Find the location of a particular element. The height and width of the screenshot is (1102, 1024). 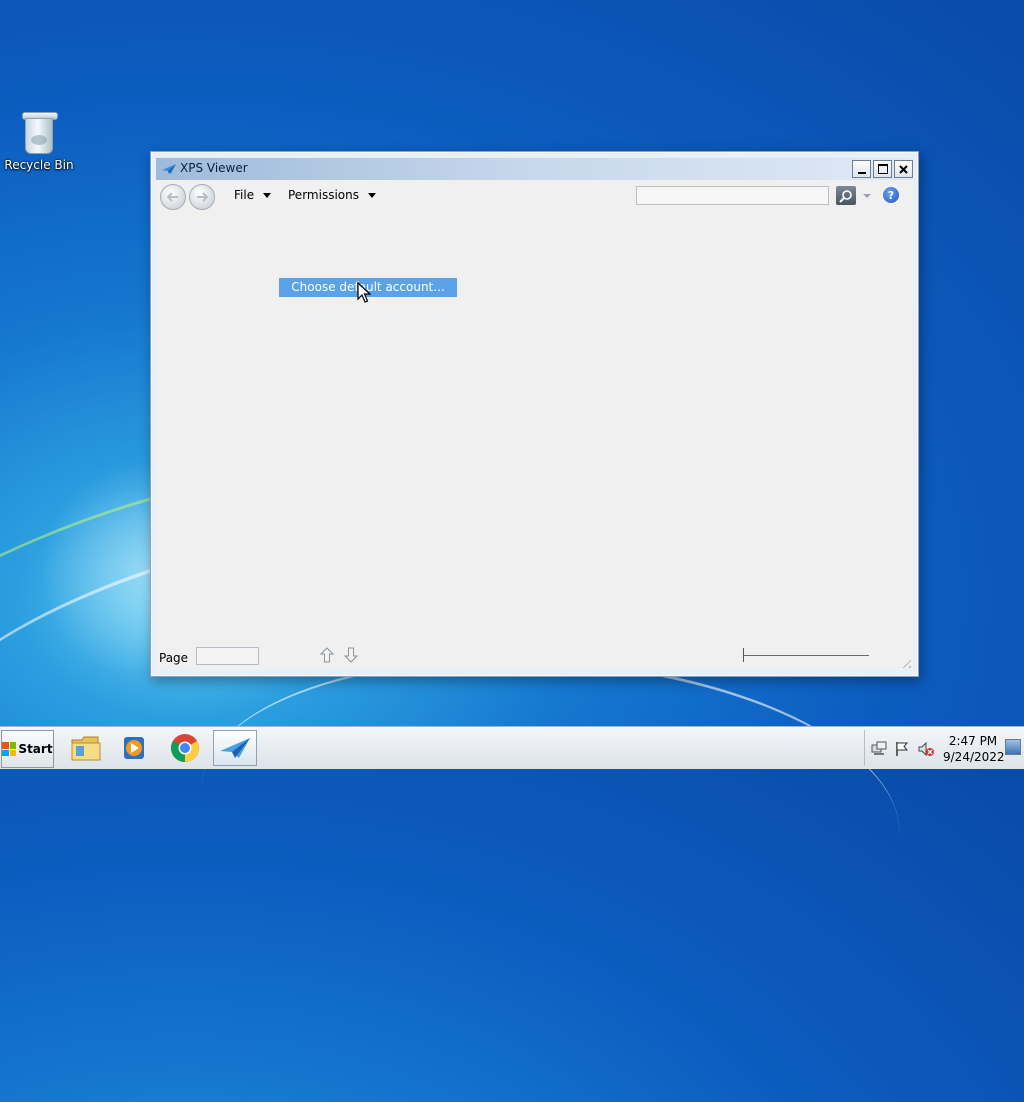

media-player-icon is located at coordinates (134, 748).